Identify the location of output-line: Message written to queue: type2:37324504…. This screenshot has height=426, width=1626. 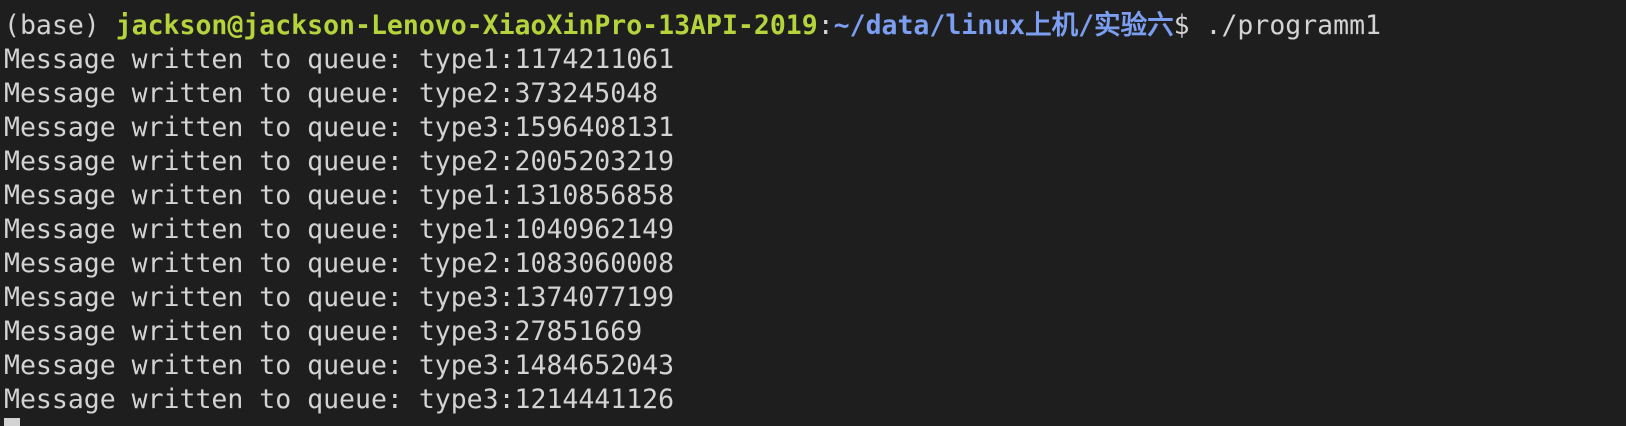
(331, 93).